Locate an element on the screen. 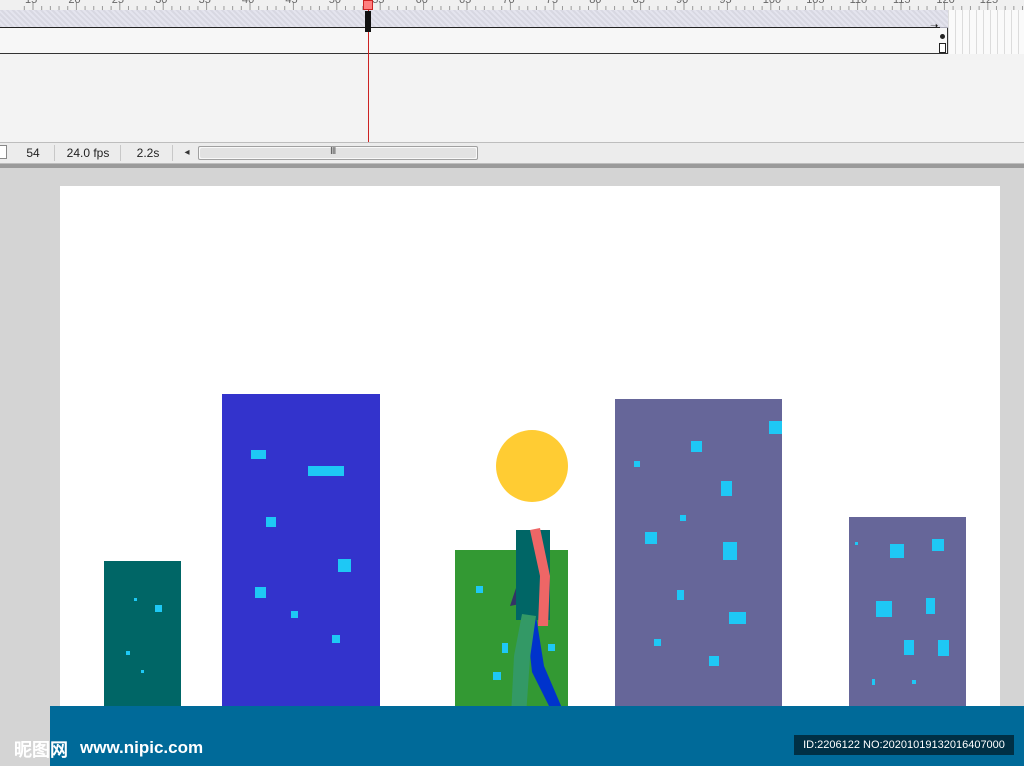 The width and height of the screenshot is (1024, 766). timeline-status-bar: 54 24.0 fps 2.2s ◂ III is located at coordinates (512, 153).